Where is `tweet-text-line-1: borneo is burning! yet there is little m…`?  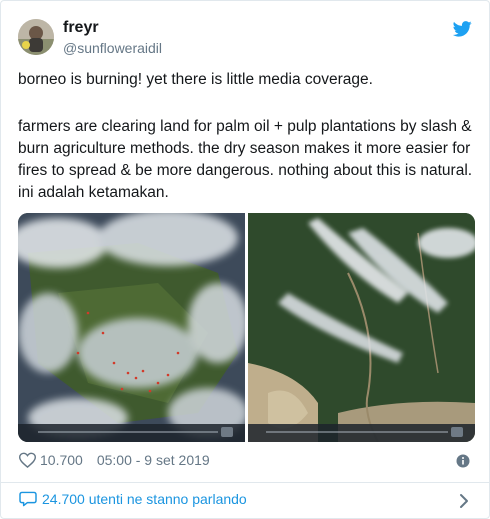
tweet-text-line-1: borneo is burning! yet there is little m… is located at coordinates (195, 79).